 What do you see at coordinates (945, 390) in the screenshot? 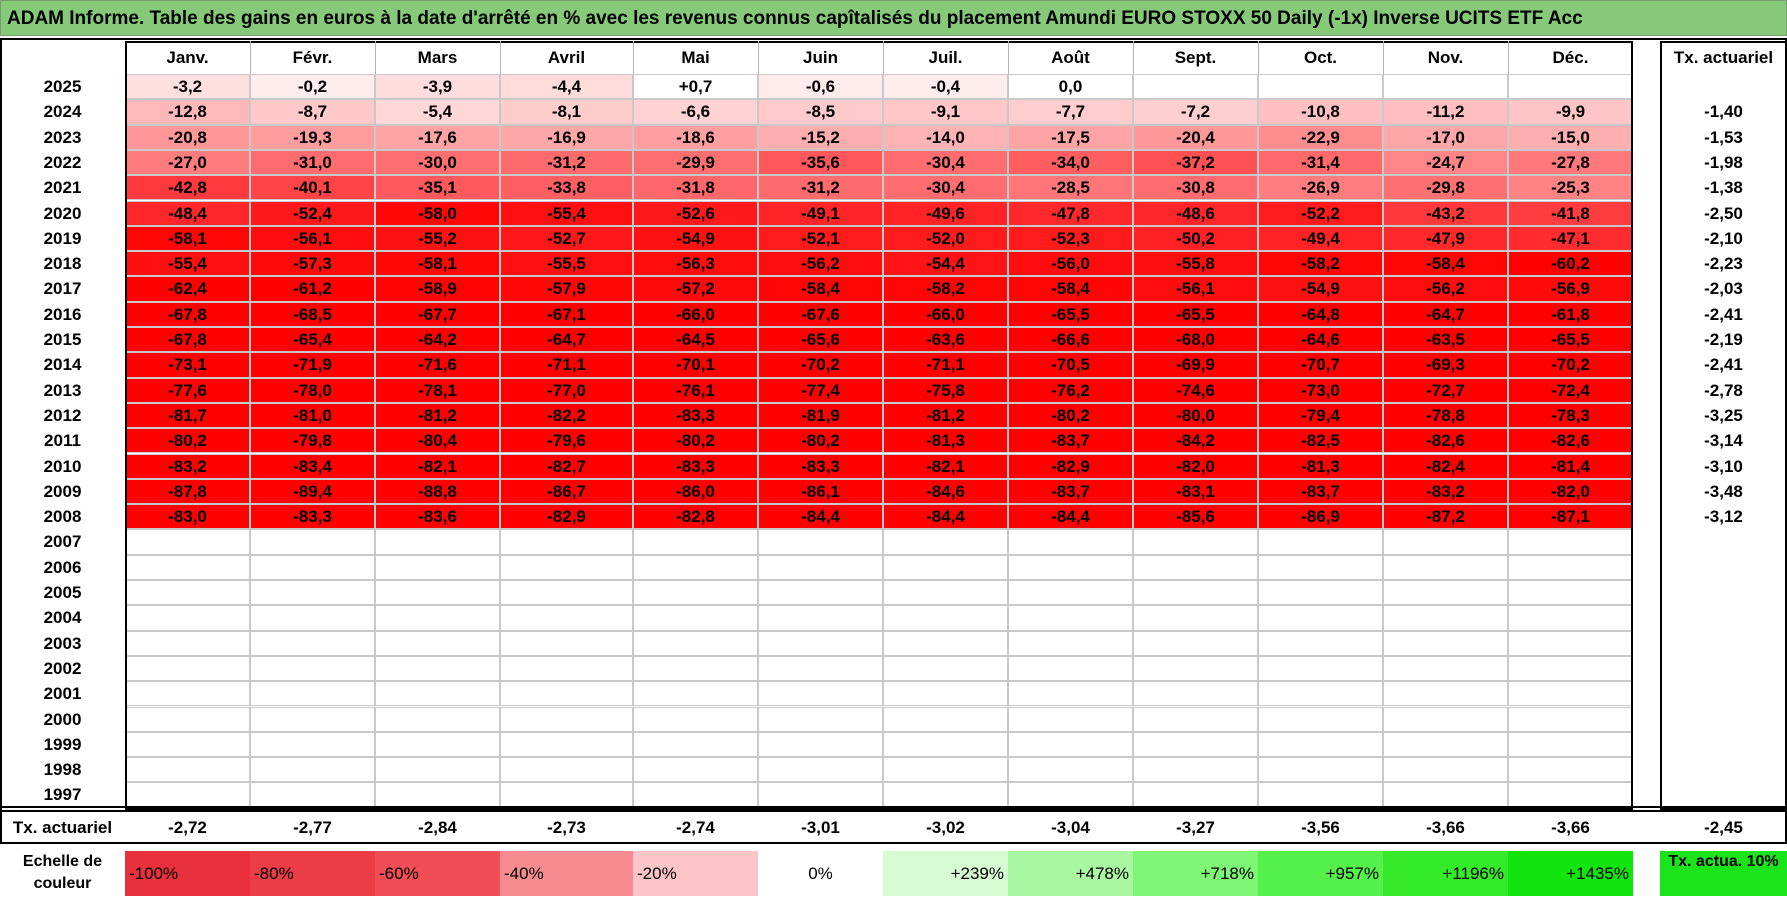
I see `table-cell: -75,8` at bounding box center [945, 390].